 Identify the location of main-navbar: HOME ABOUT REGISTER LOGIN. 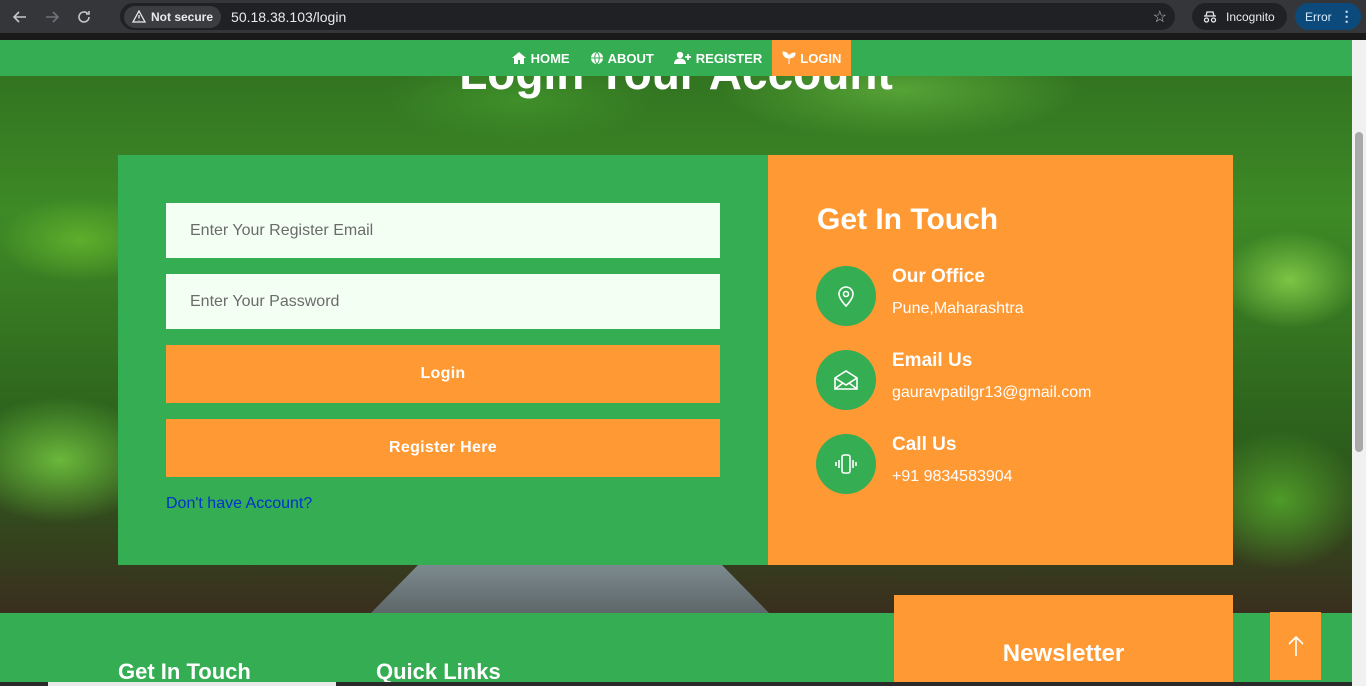
(676, 58).